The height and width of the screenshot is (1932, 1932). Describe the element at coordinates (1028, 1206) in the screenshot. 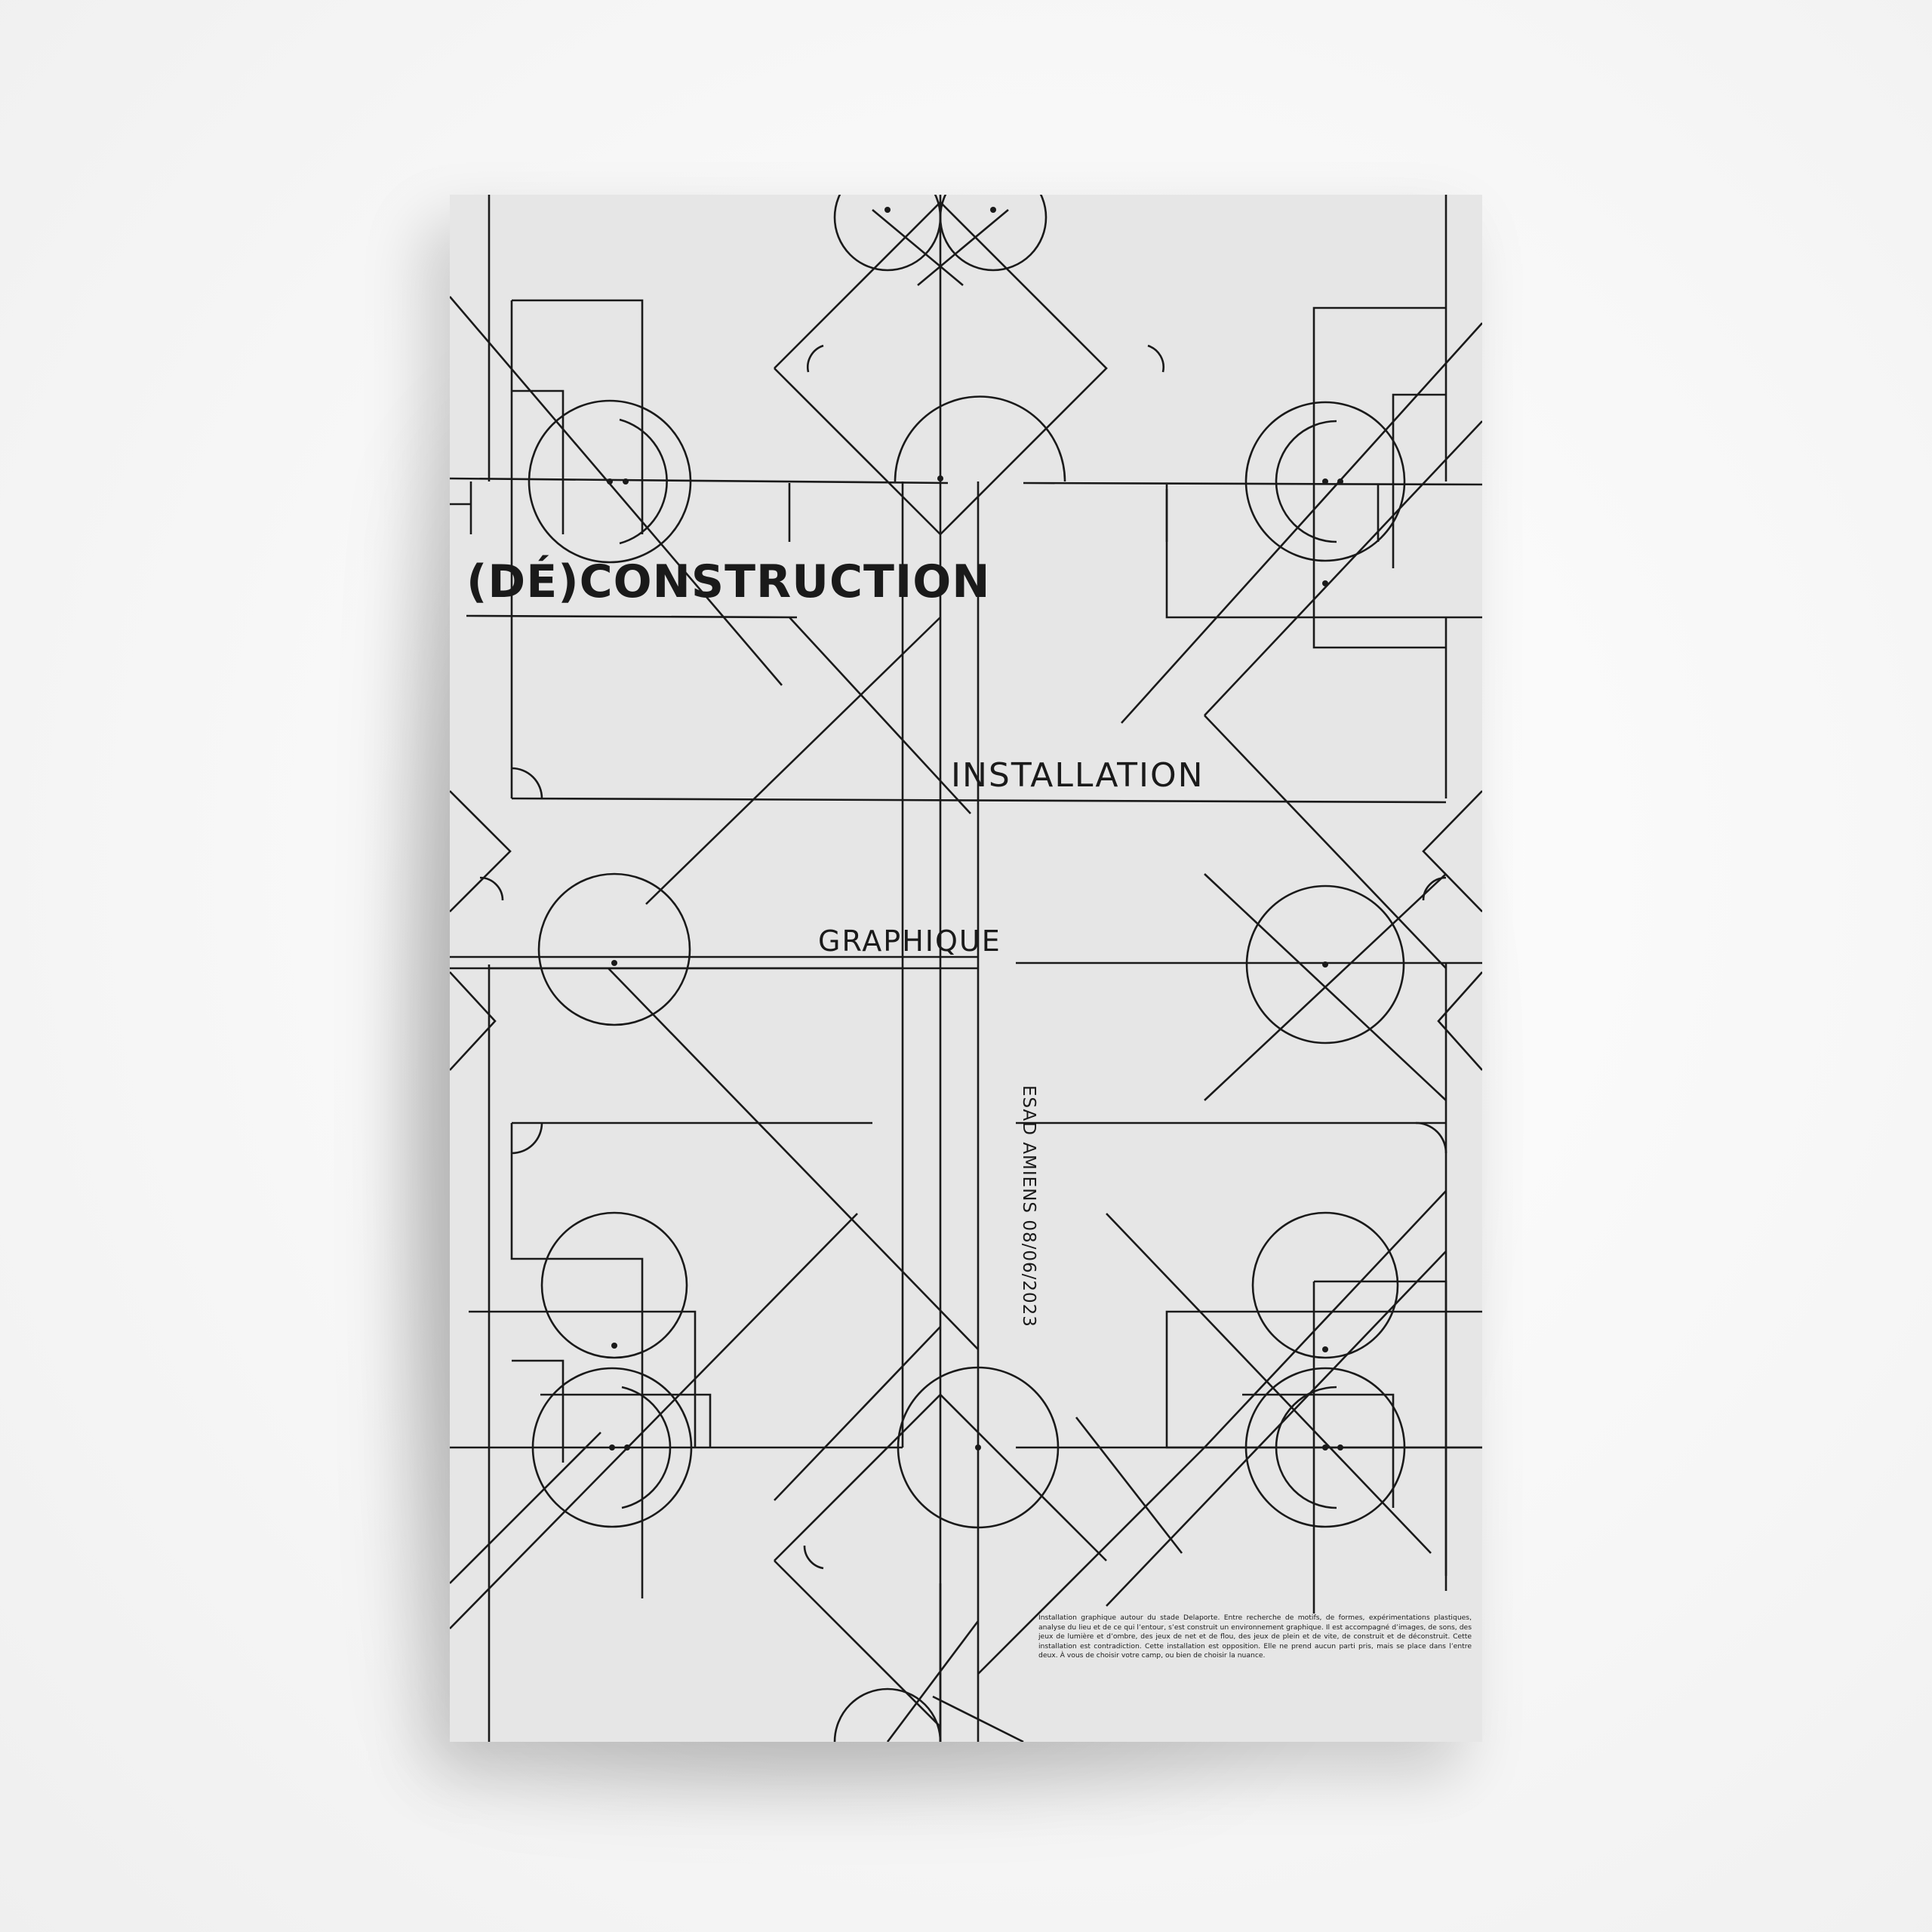

I see `vertical-credit: ESAD AMIENS 08/06/2023` at that location.